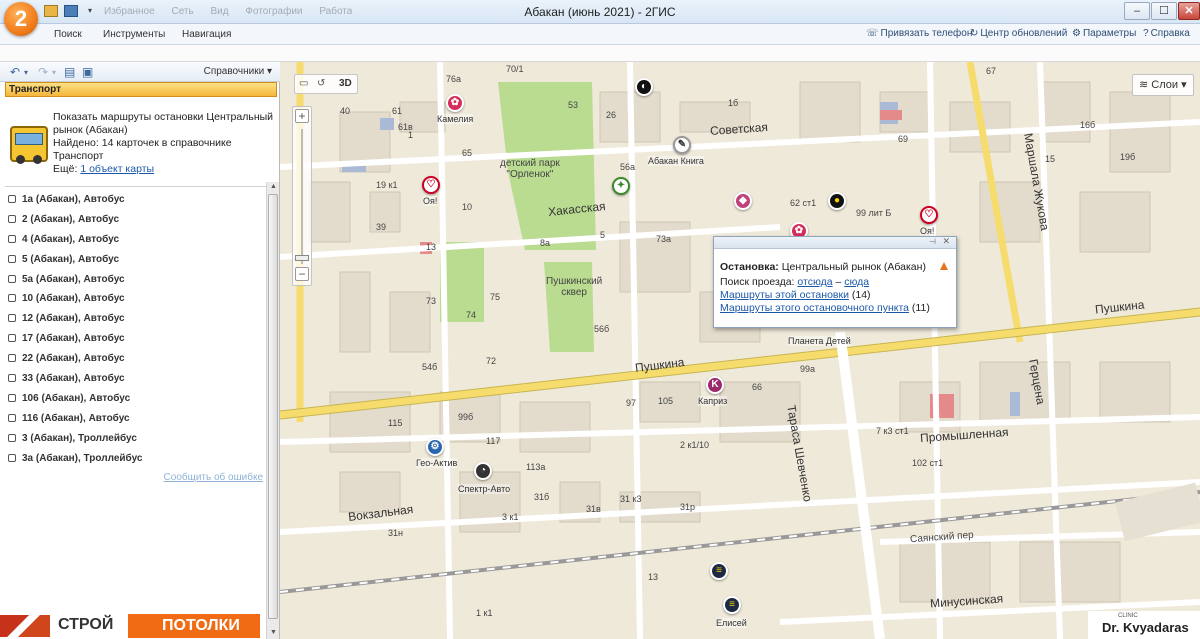 This screenshot has width=1200, height=639. I want to click on export-list-icon: ▣, so click(87, 72).